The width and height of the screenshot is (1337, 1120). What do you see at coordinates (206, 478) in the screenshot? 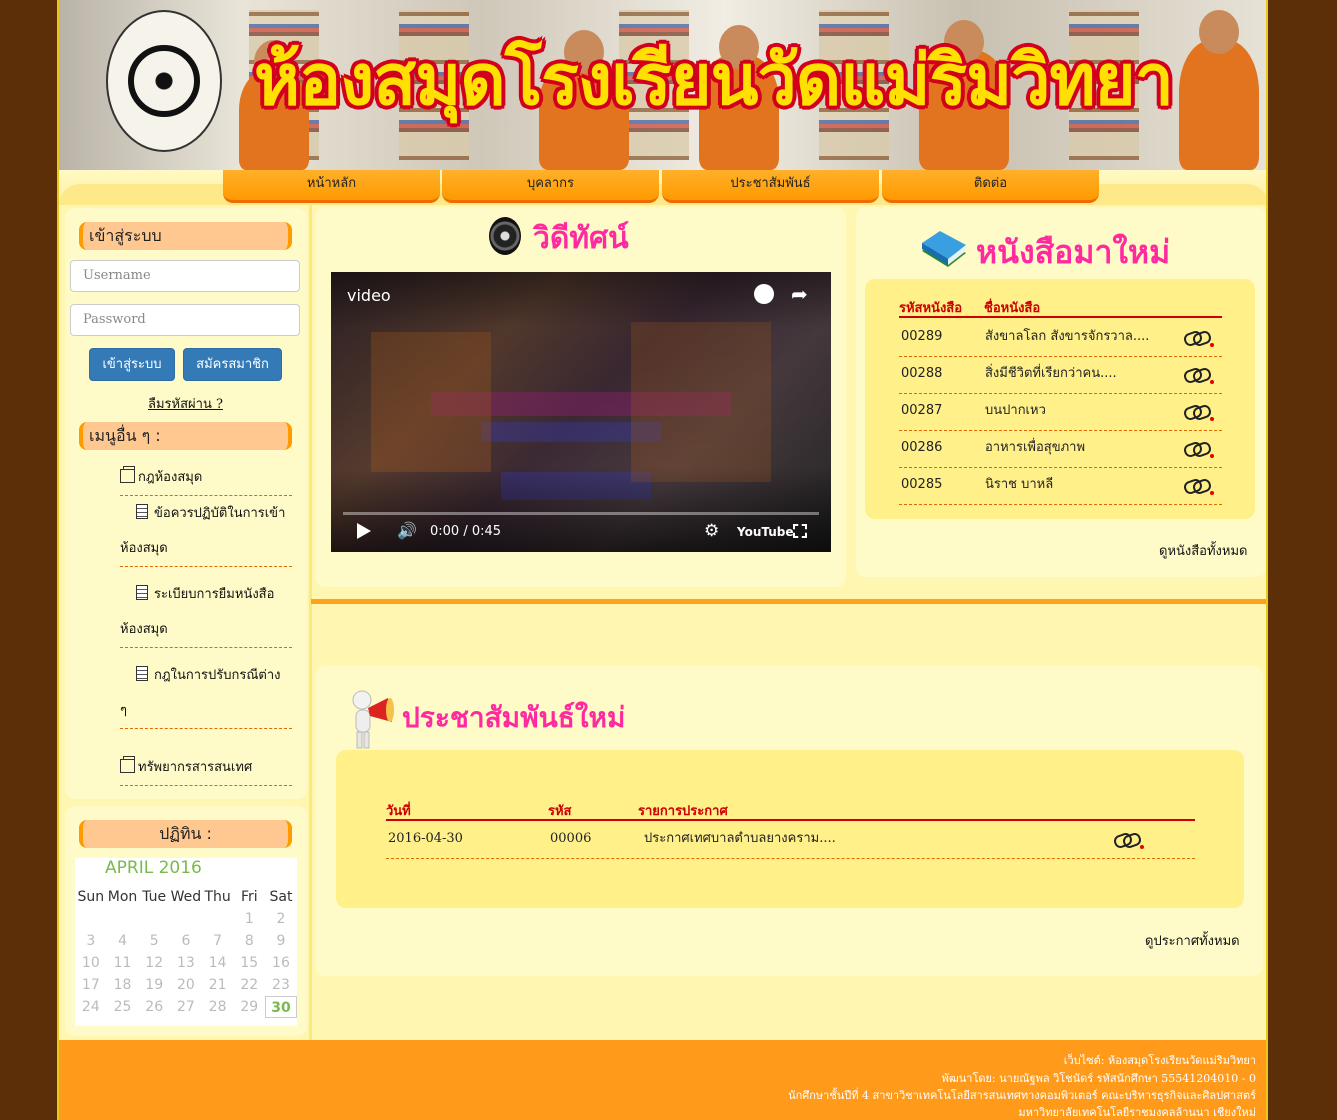
I see `menu-item-library-rules: กฎห้องสมุด` at bounding box center [206, 478].